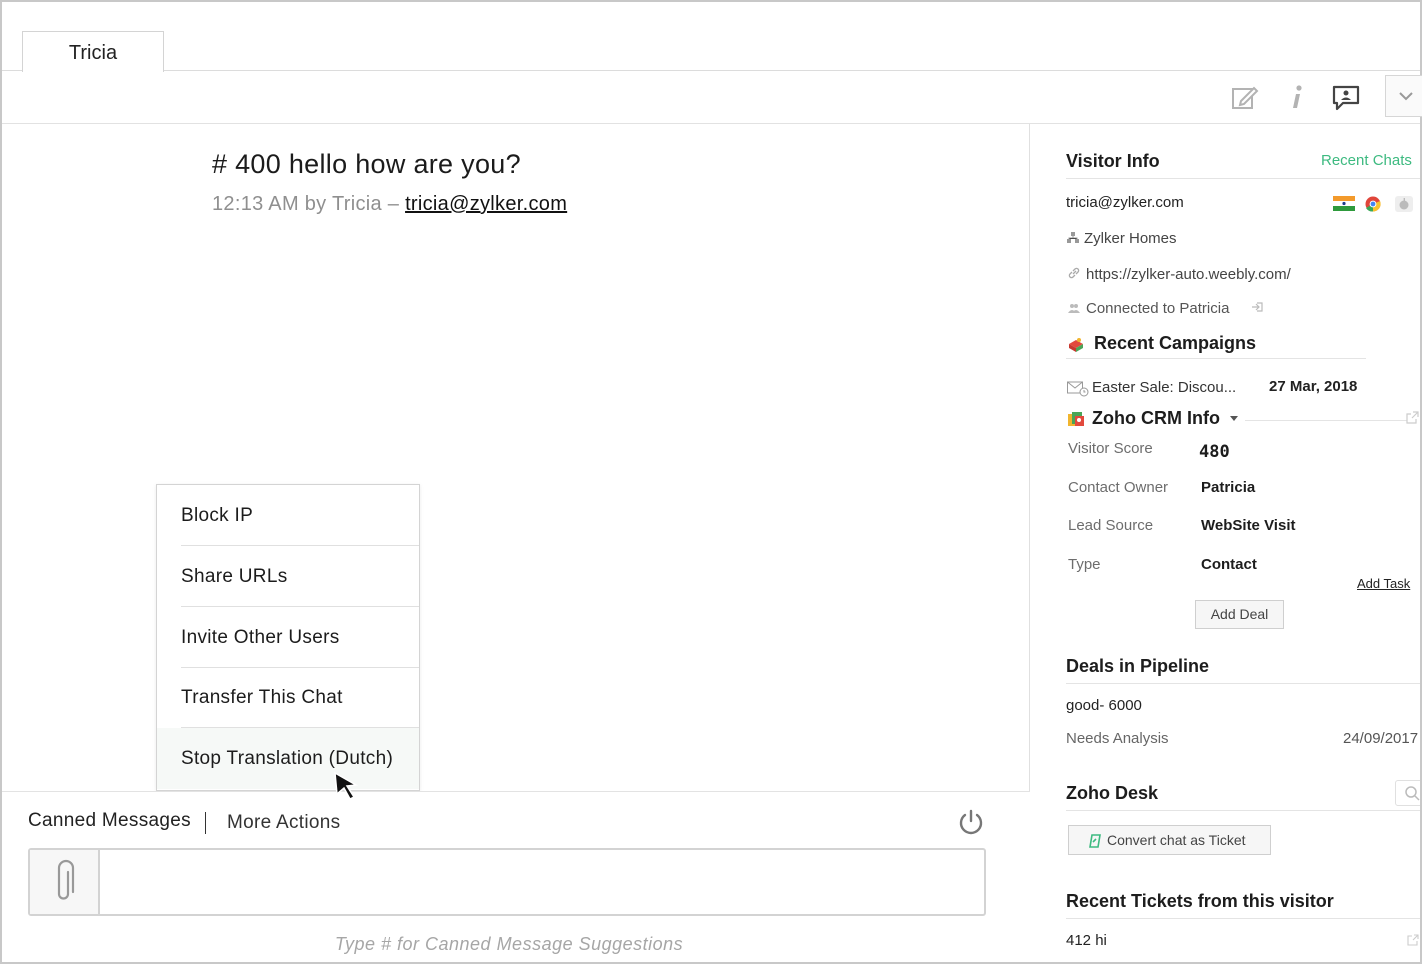  What do you see at coordinates (1313, 386) in the screenshot?
I see `campaign-date: 27 Mar, 2018` at bounding box center [1313, 386].